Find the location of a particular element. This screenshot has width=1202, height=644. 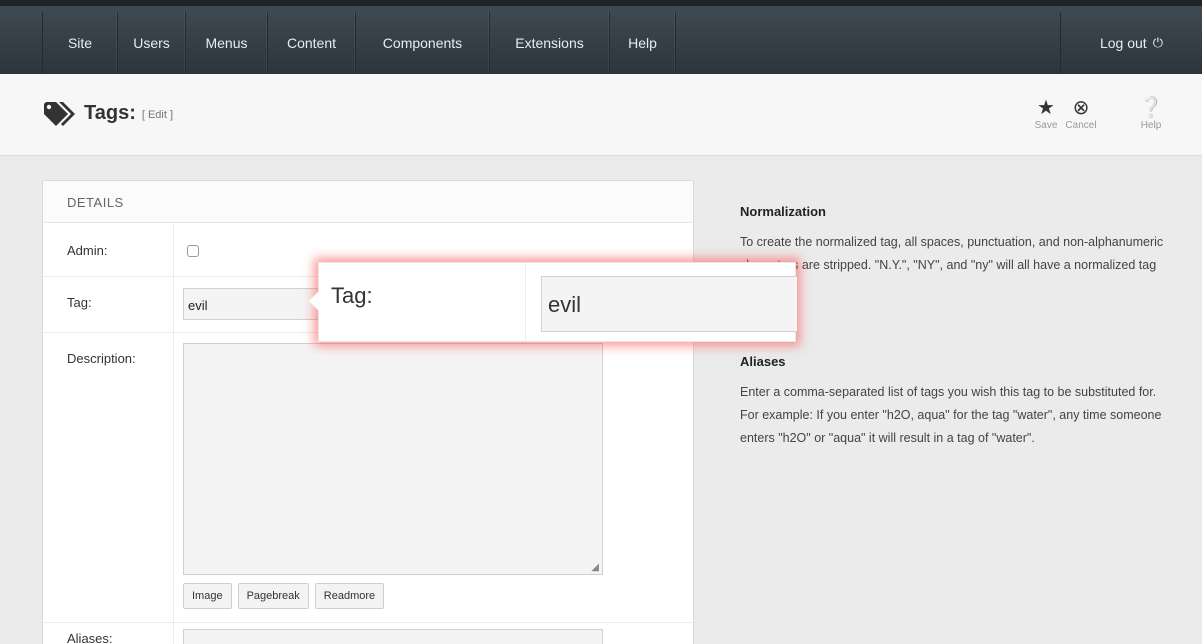

page-title-text: Tags: is located at coordinates (110, 112).